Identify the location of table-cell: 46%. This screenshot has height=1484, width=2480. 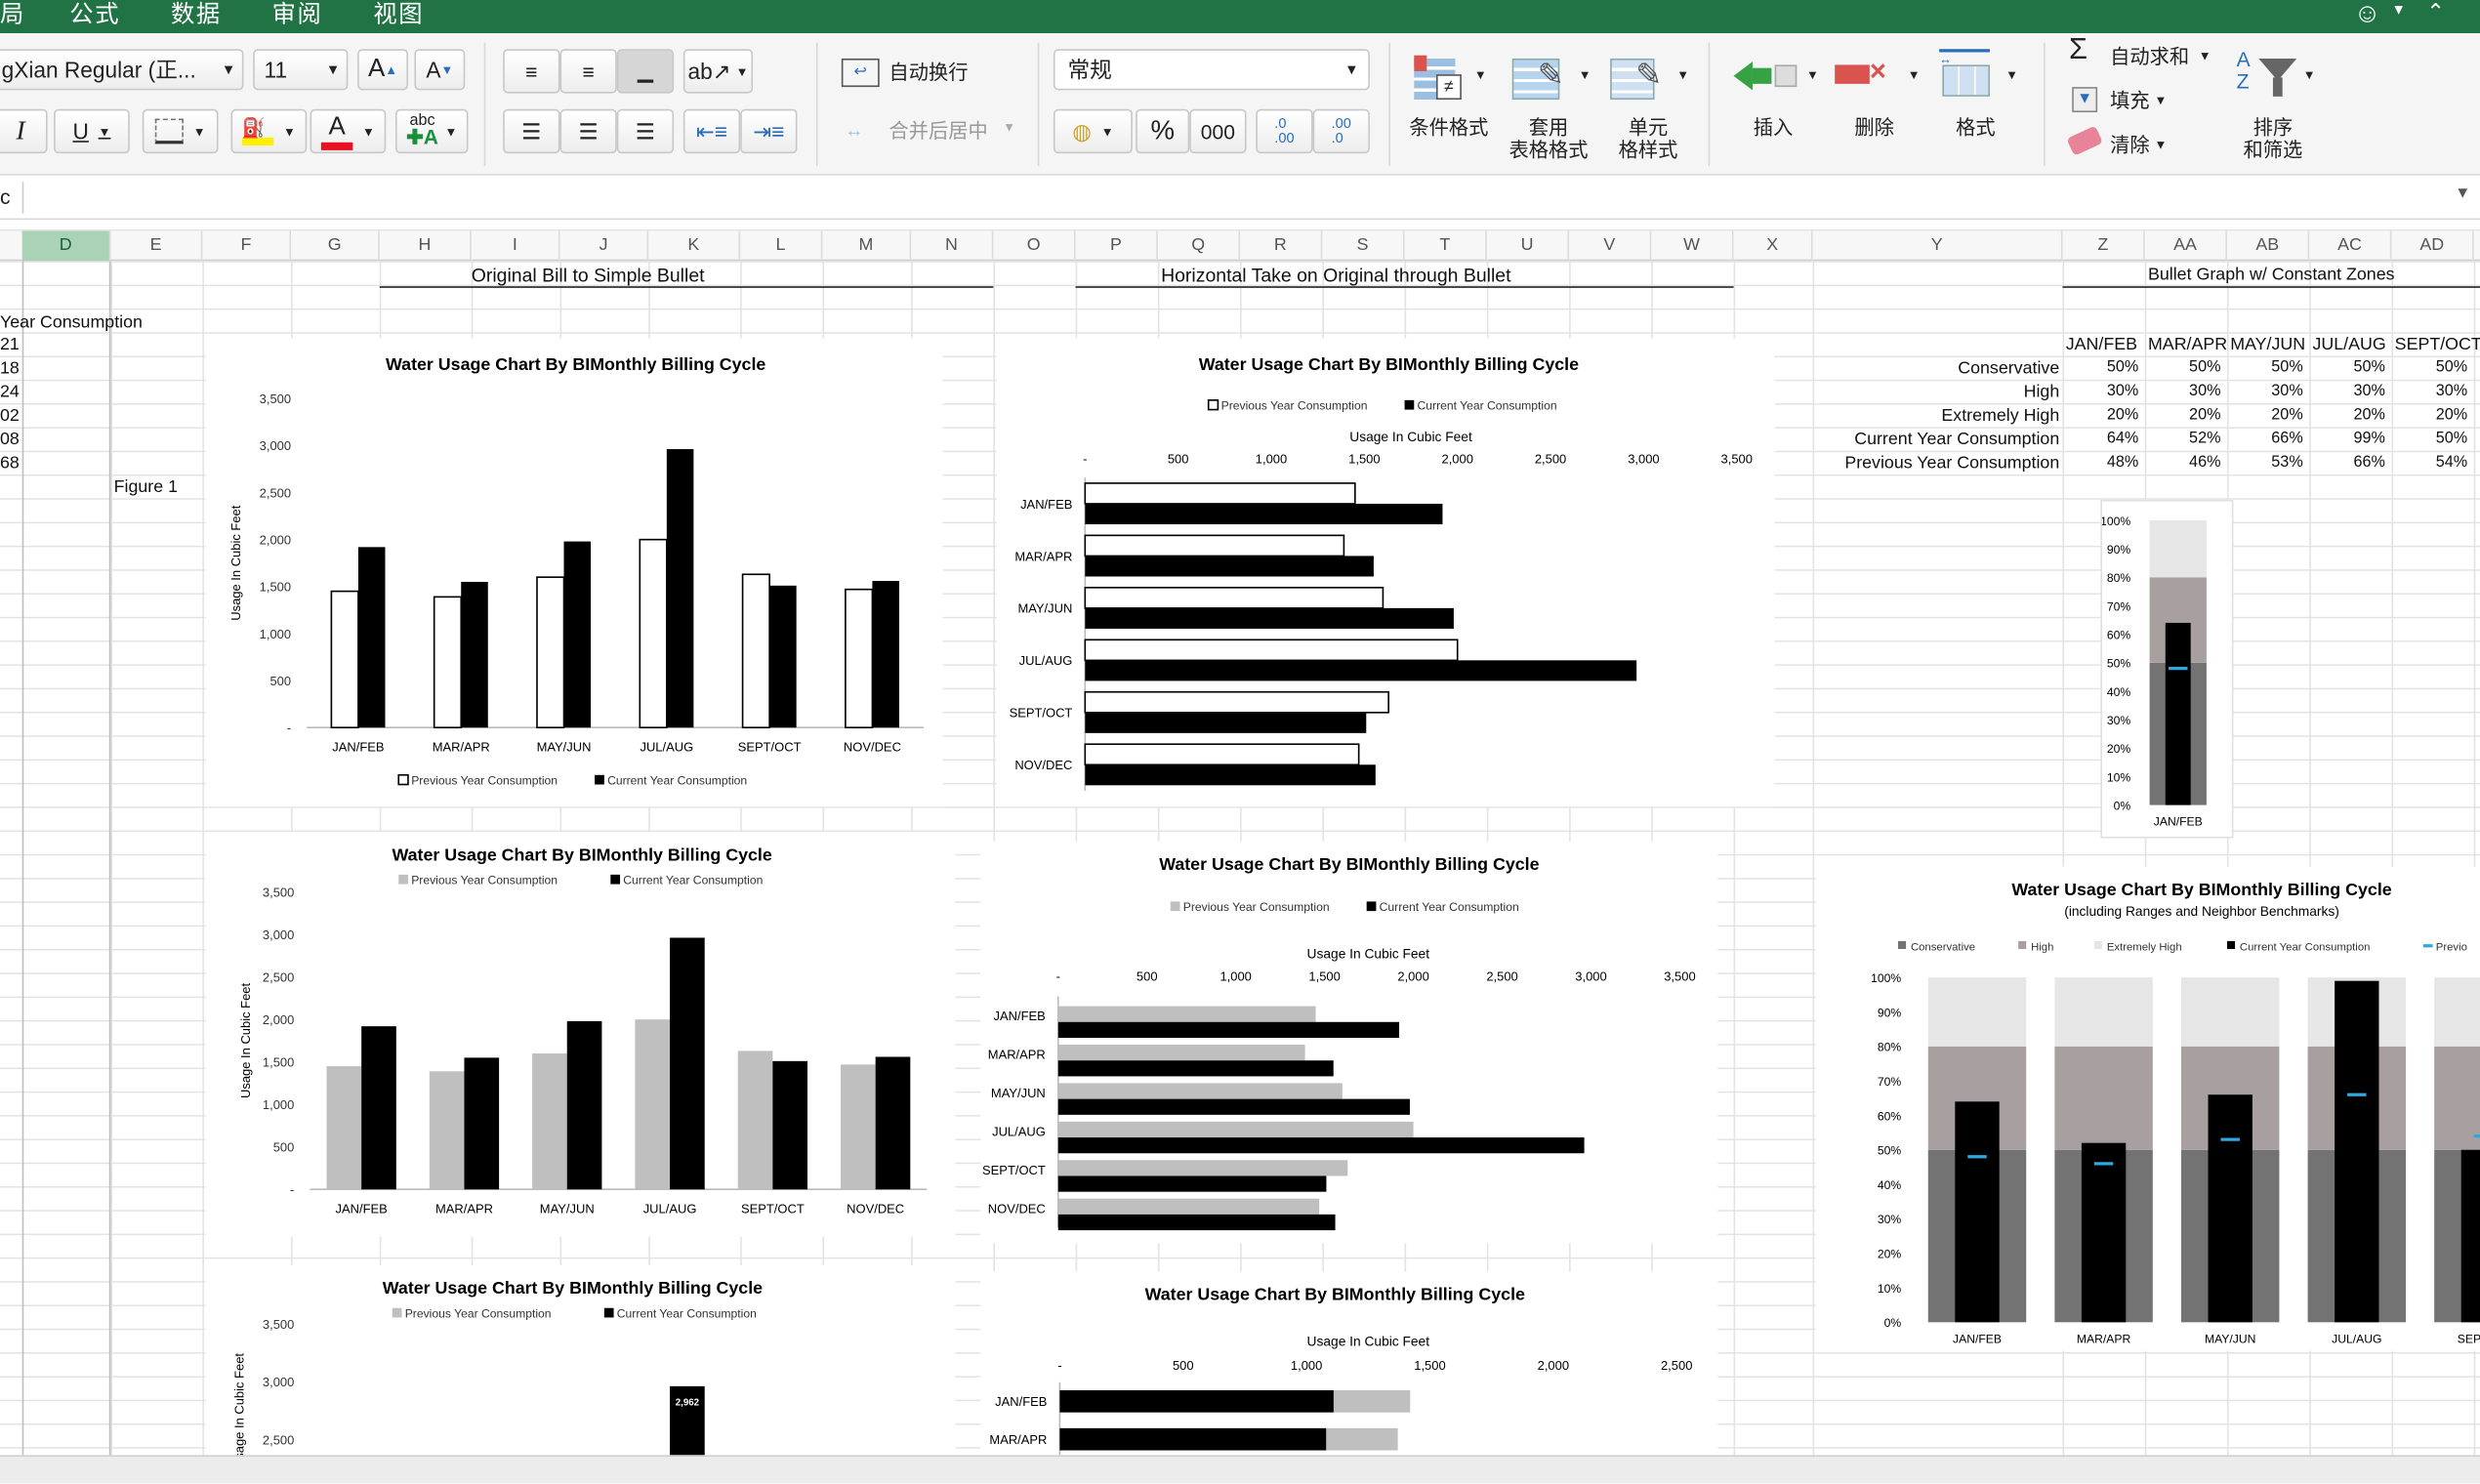
(2182, 463).